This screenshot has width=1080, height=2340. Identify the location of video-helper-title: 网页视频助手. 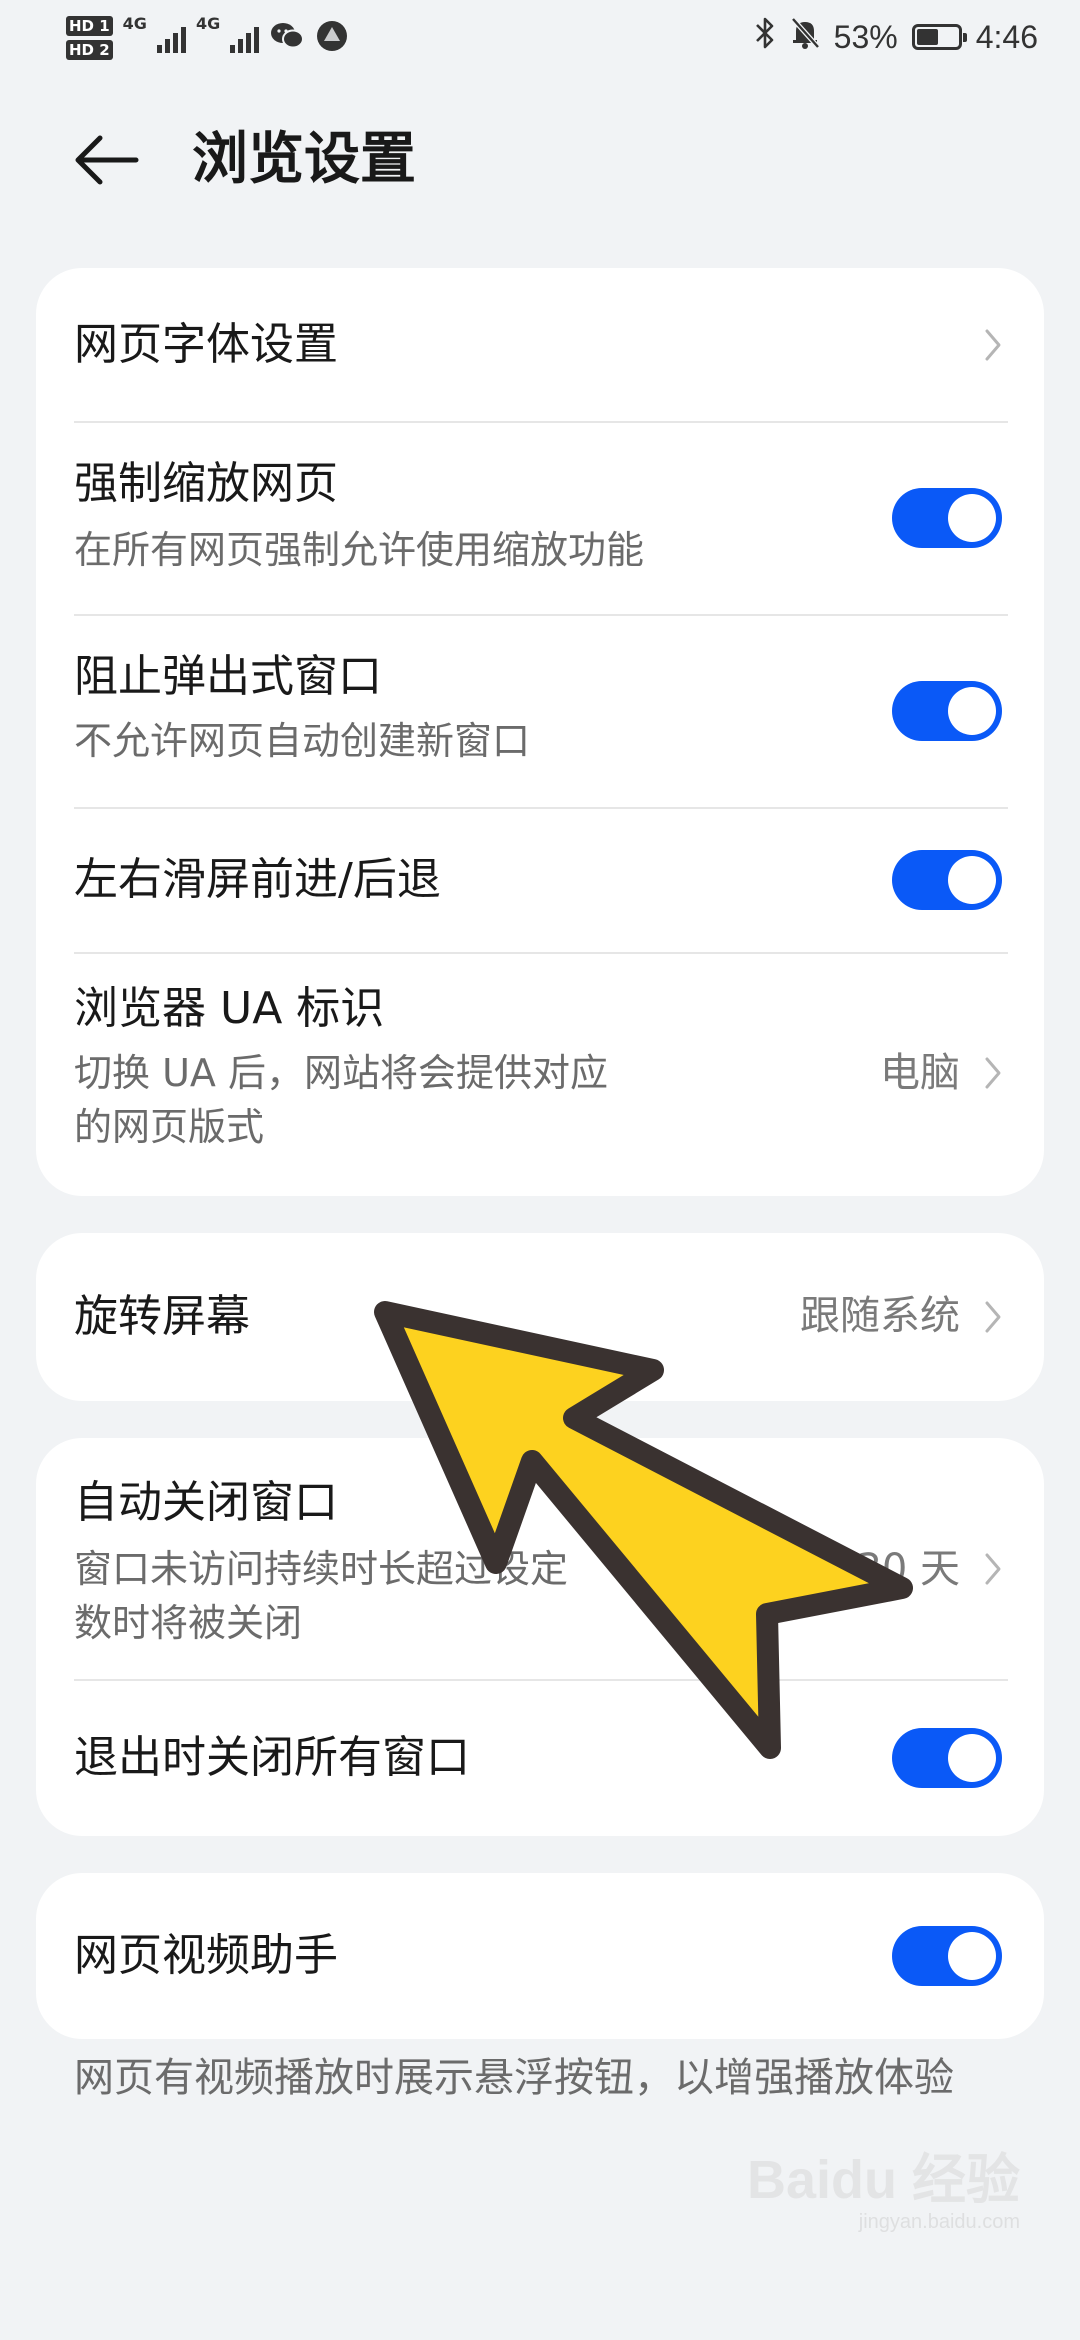
(206, 1955).